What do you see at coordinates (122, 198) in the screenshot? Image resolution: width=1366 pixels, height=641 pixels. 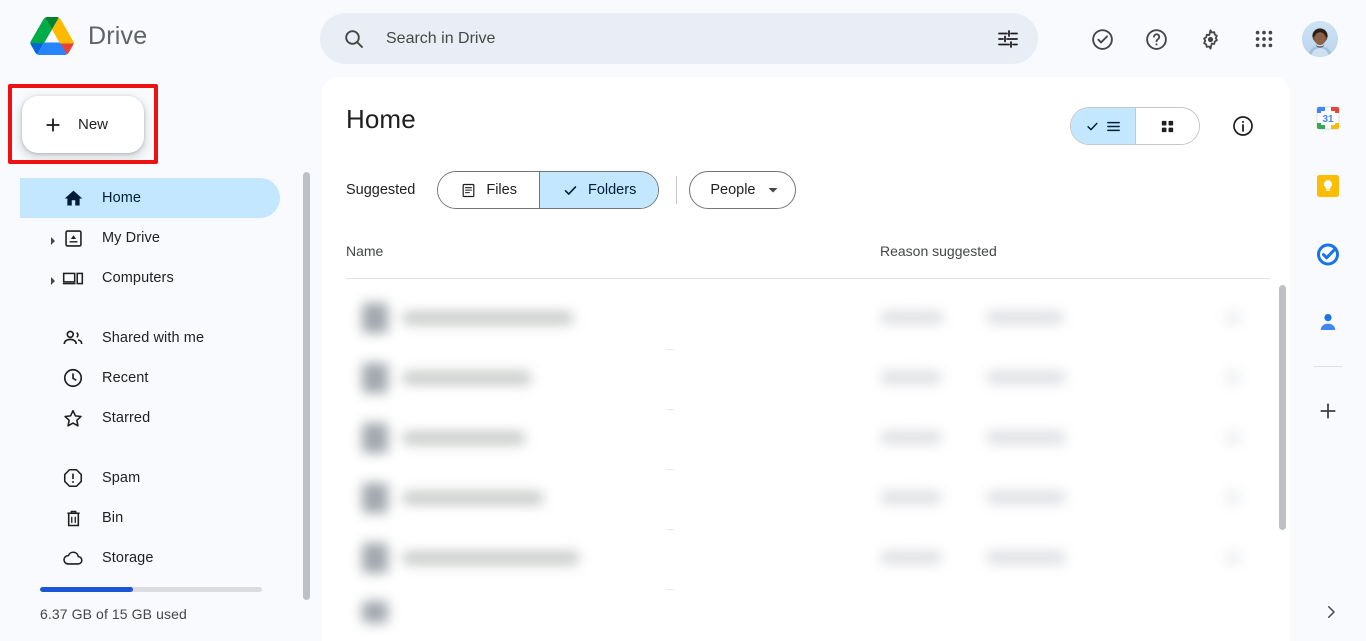 I see `sidebar-item-label: Home` at bounding box center [122, 198].